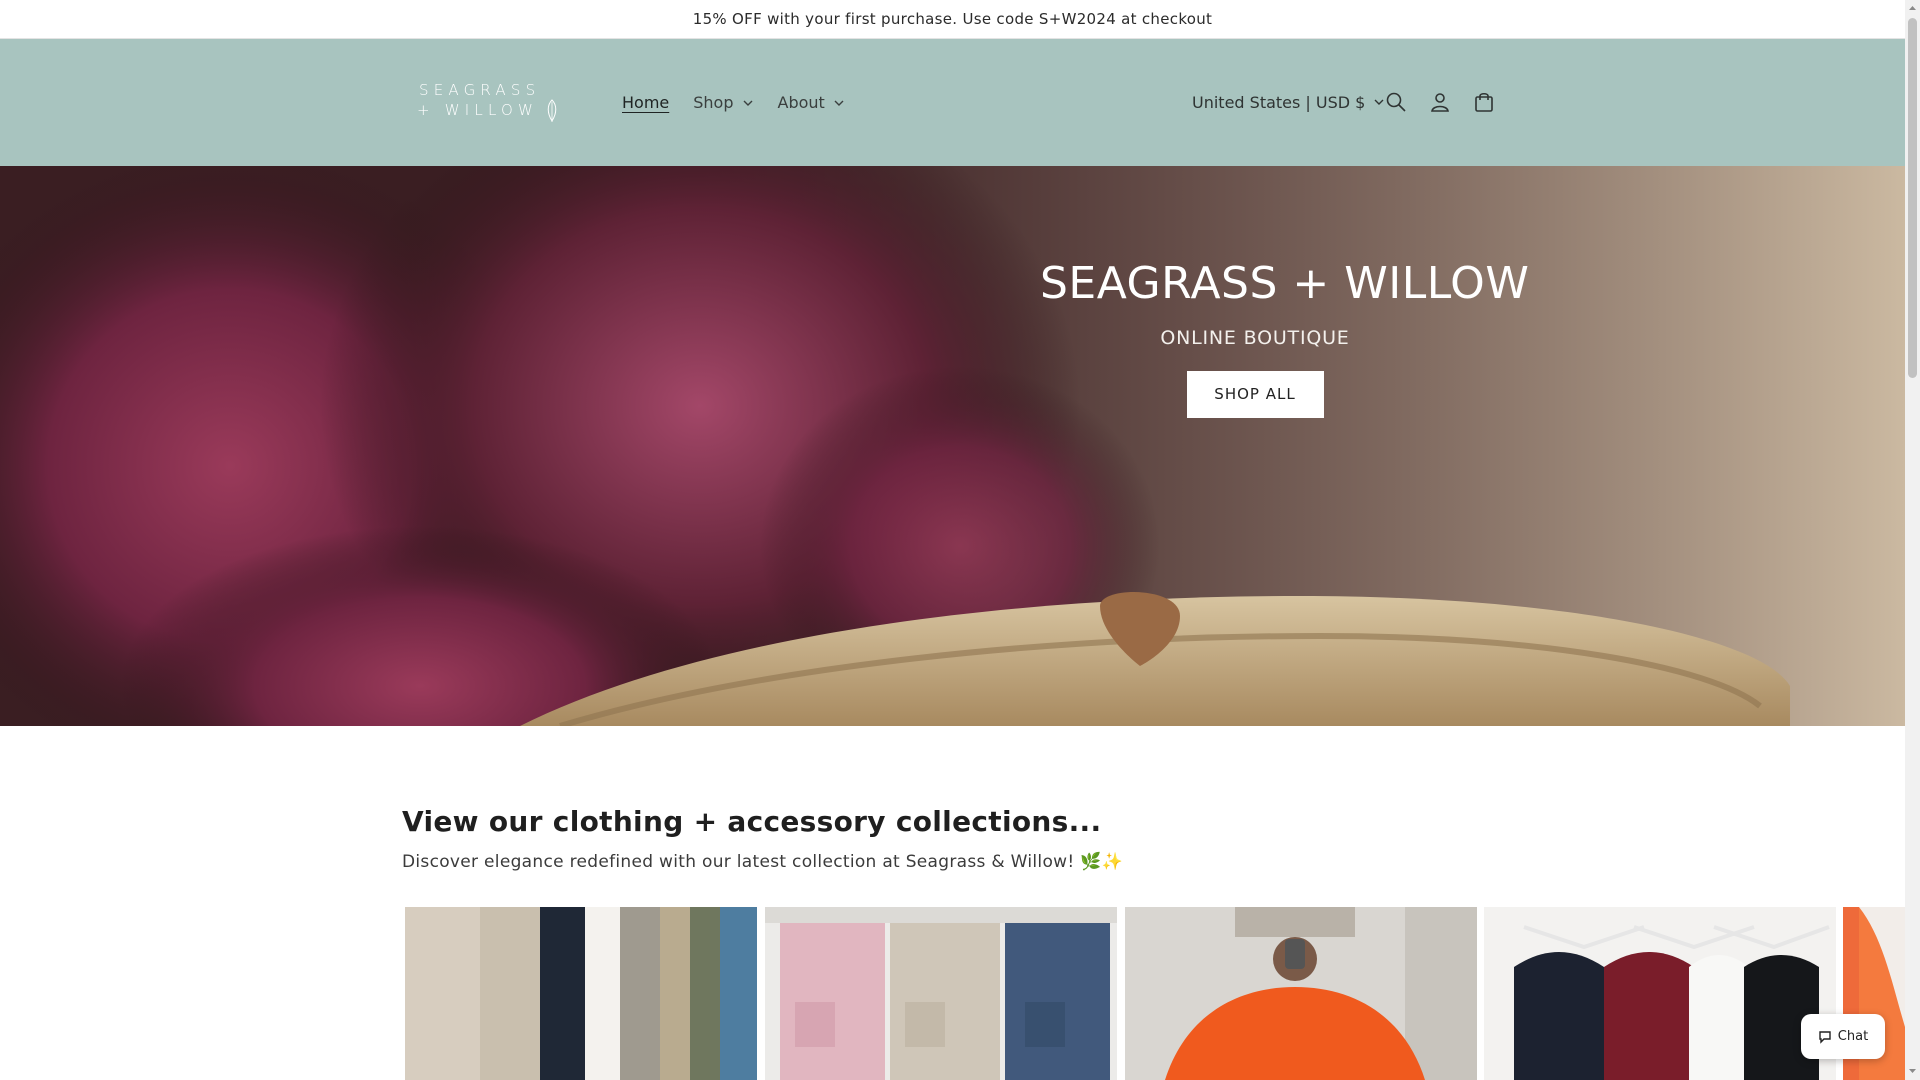 The width and height of the screenshot is (1920, 1080). Describe the element at coordinates (1285, 283) in the screenshot. I see `hero-title: SEAGRASS + WILLOW` at that location.